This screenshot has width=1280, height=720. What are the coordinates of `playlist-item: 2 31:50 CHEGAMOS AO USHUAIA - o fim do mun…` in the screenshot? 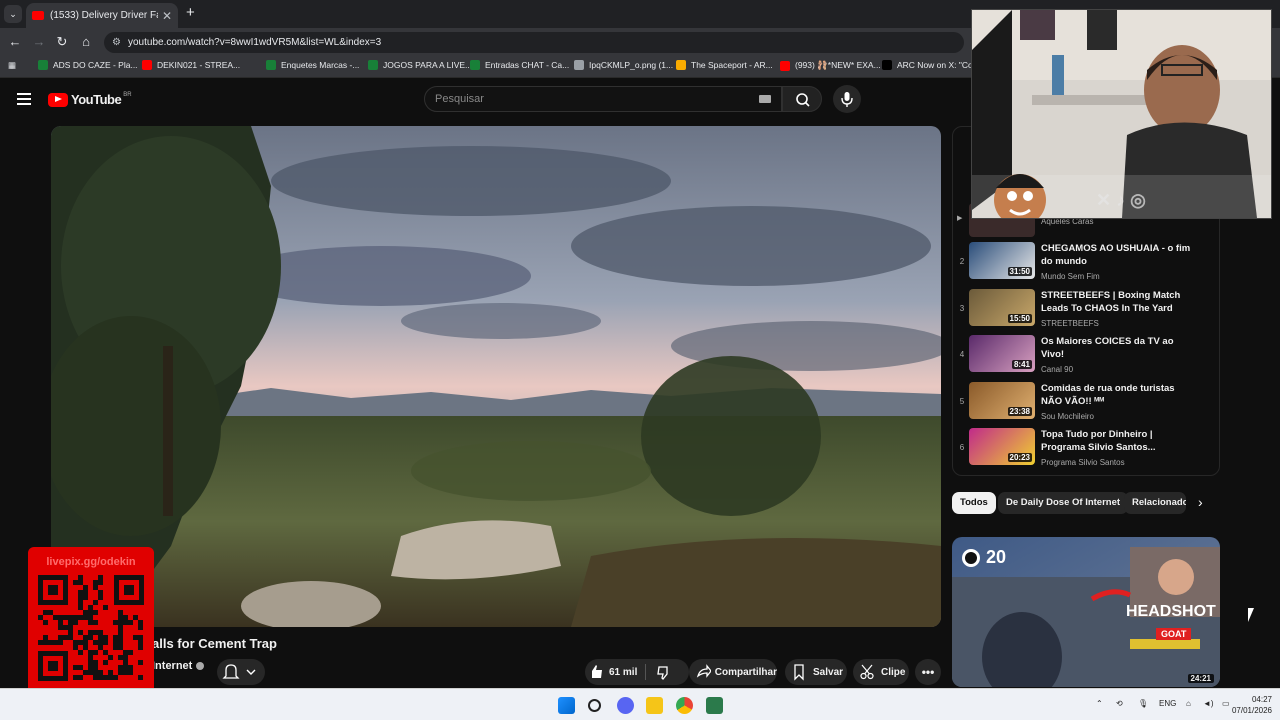 It's located at (1088, 264).